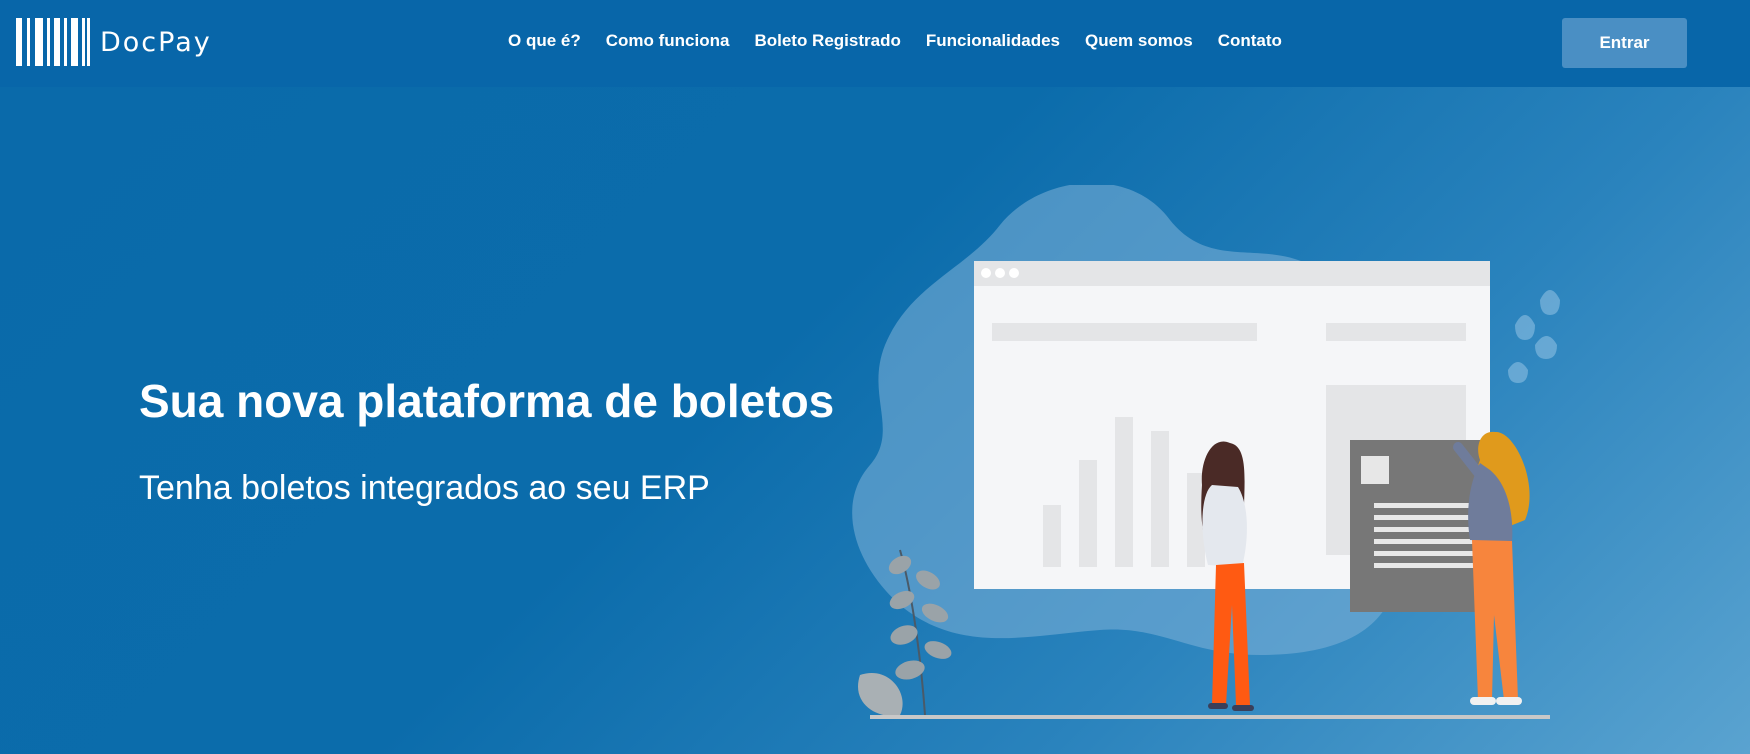  I want to click on nav-item-quem-somos: Quem somos, so click(1139, 41).